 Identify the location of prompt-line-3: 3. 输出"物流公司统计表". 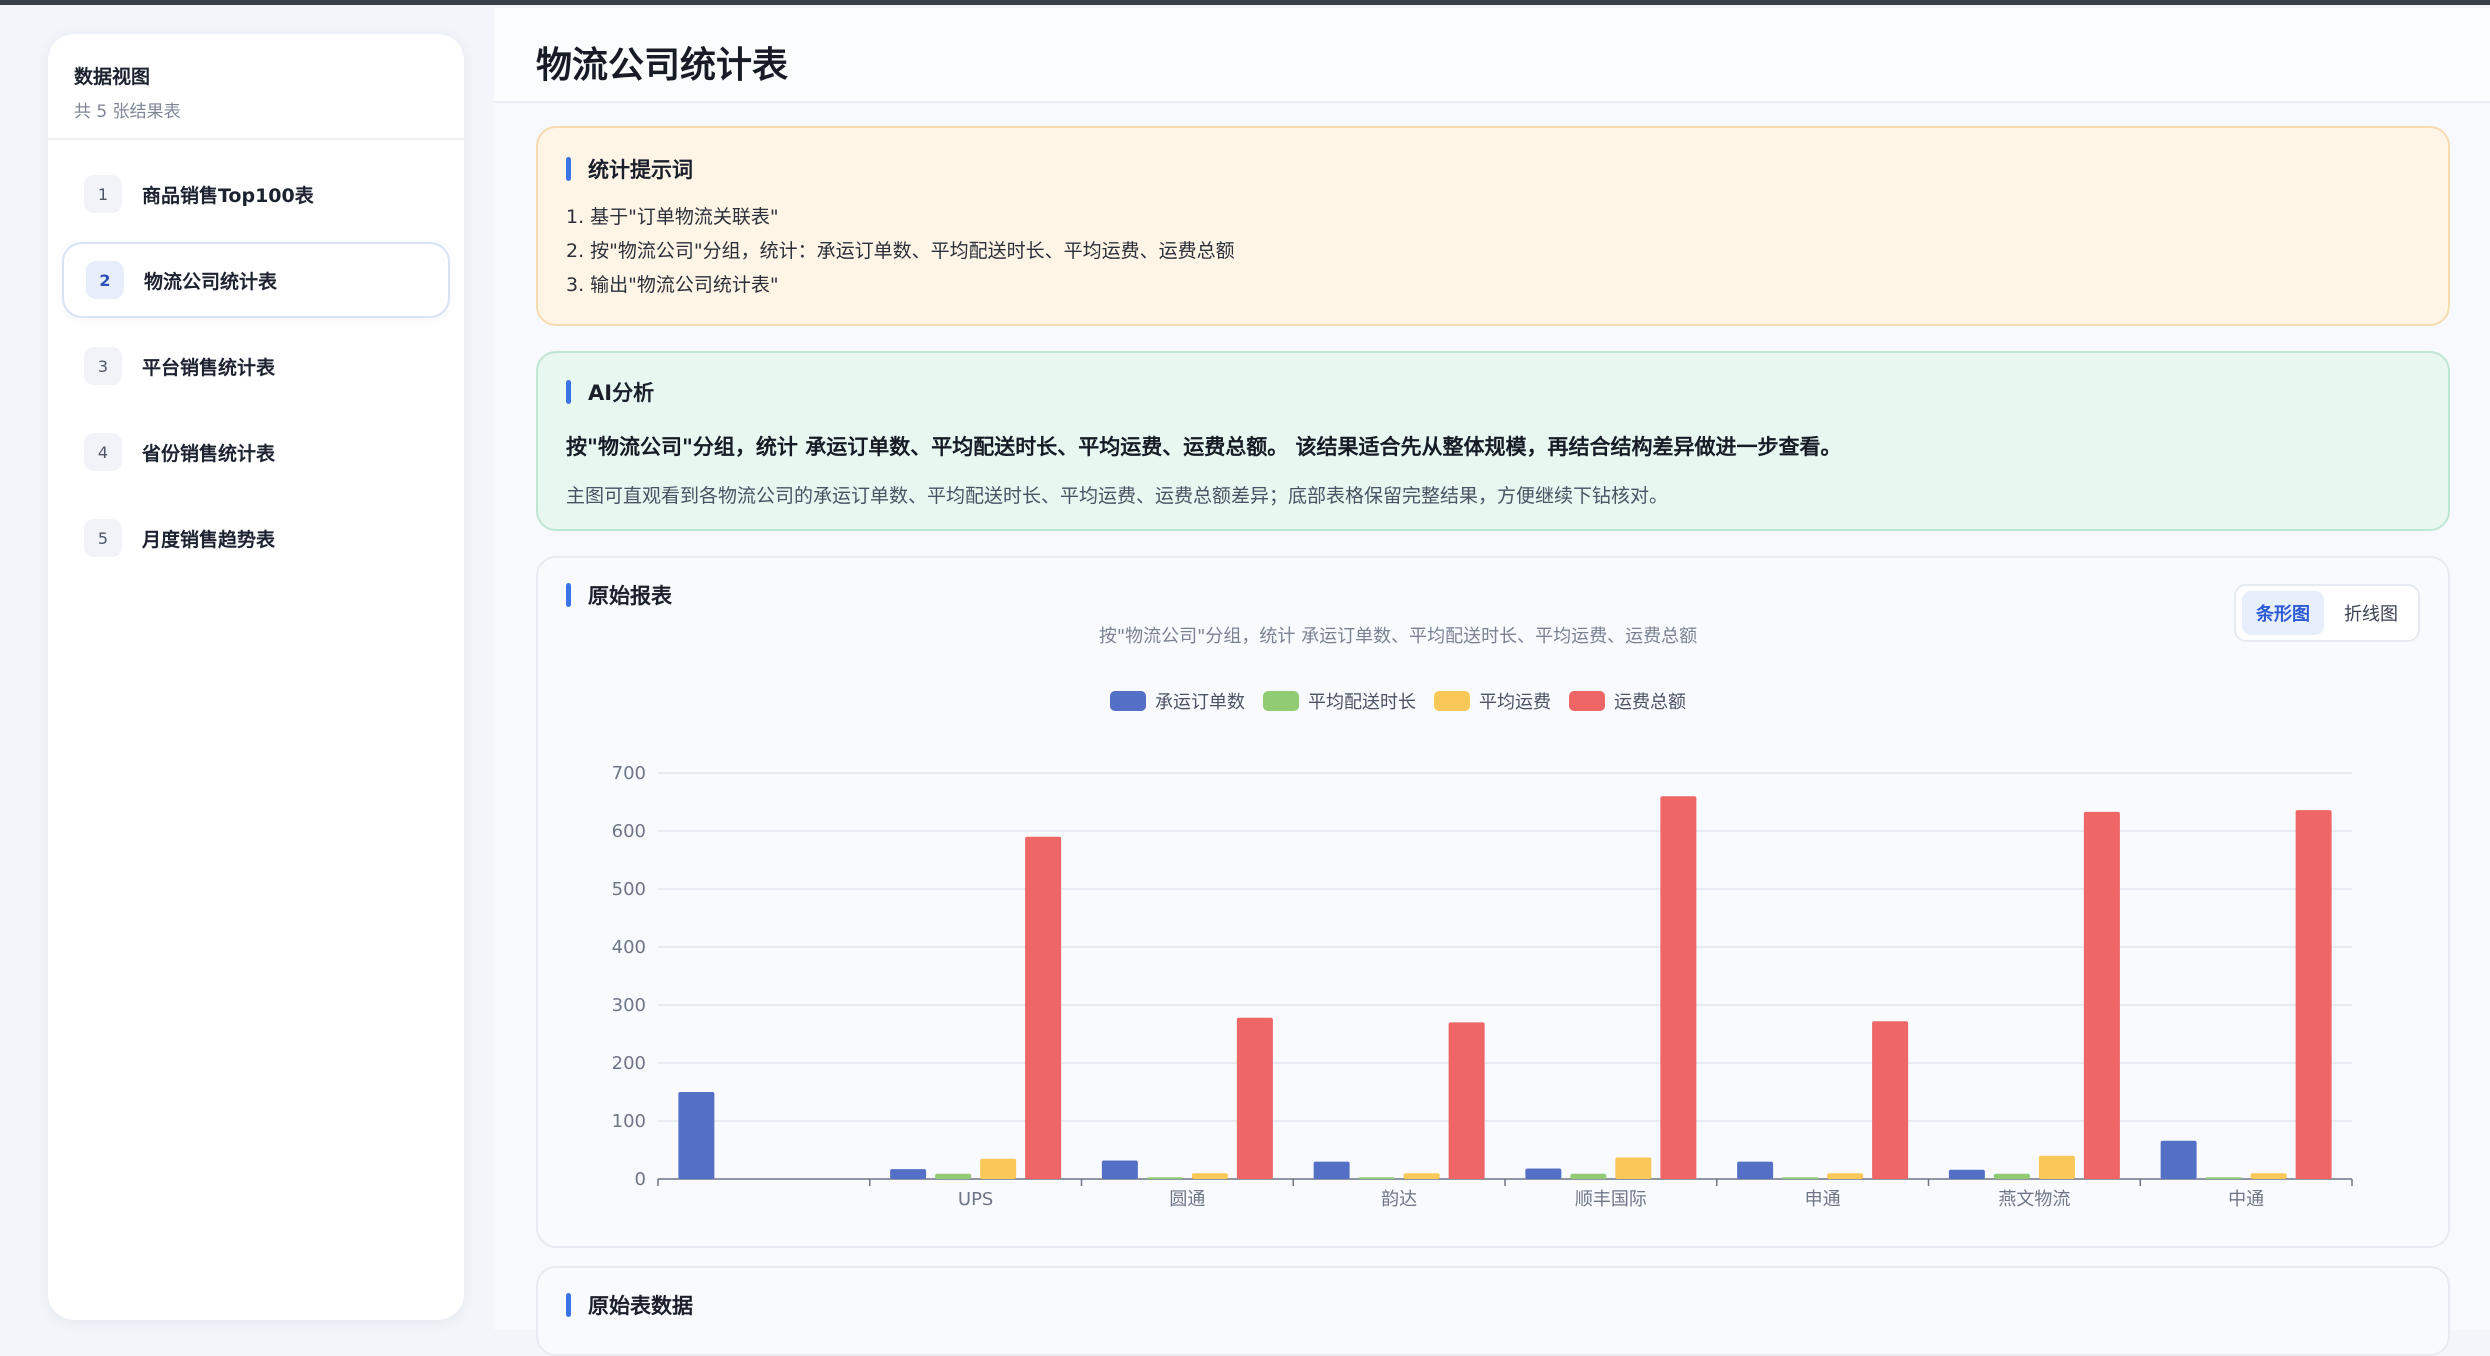
(672, 285).